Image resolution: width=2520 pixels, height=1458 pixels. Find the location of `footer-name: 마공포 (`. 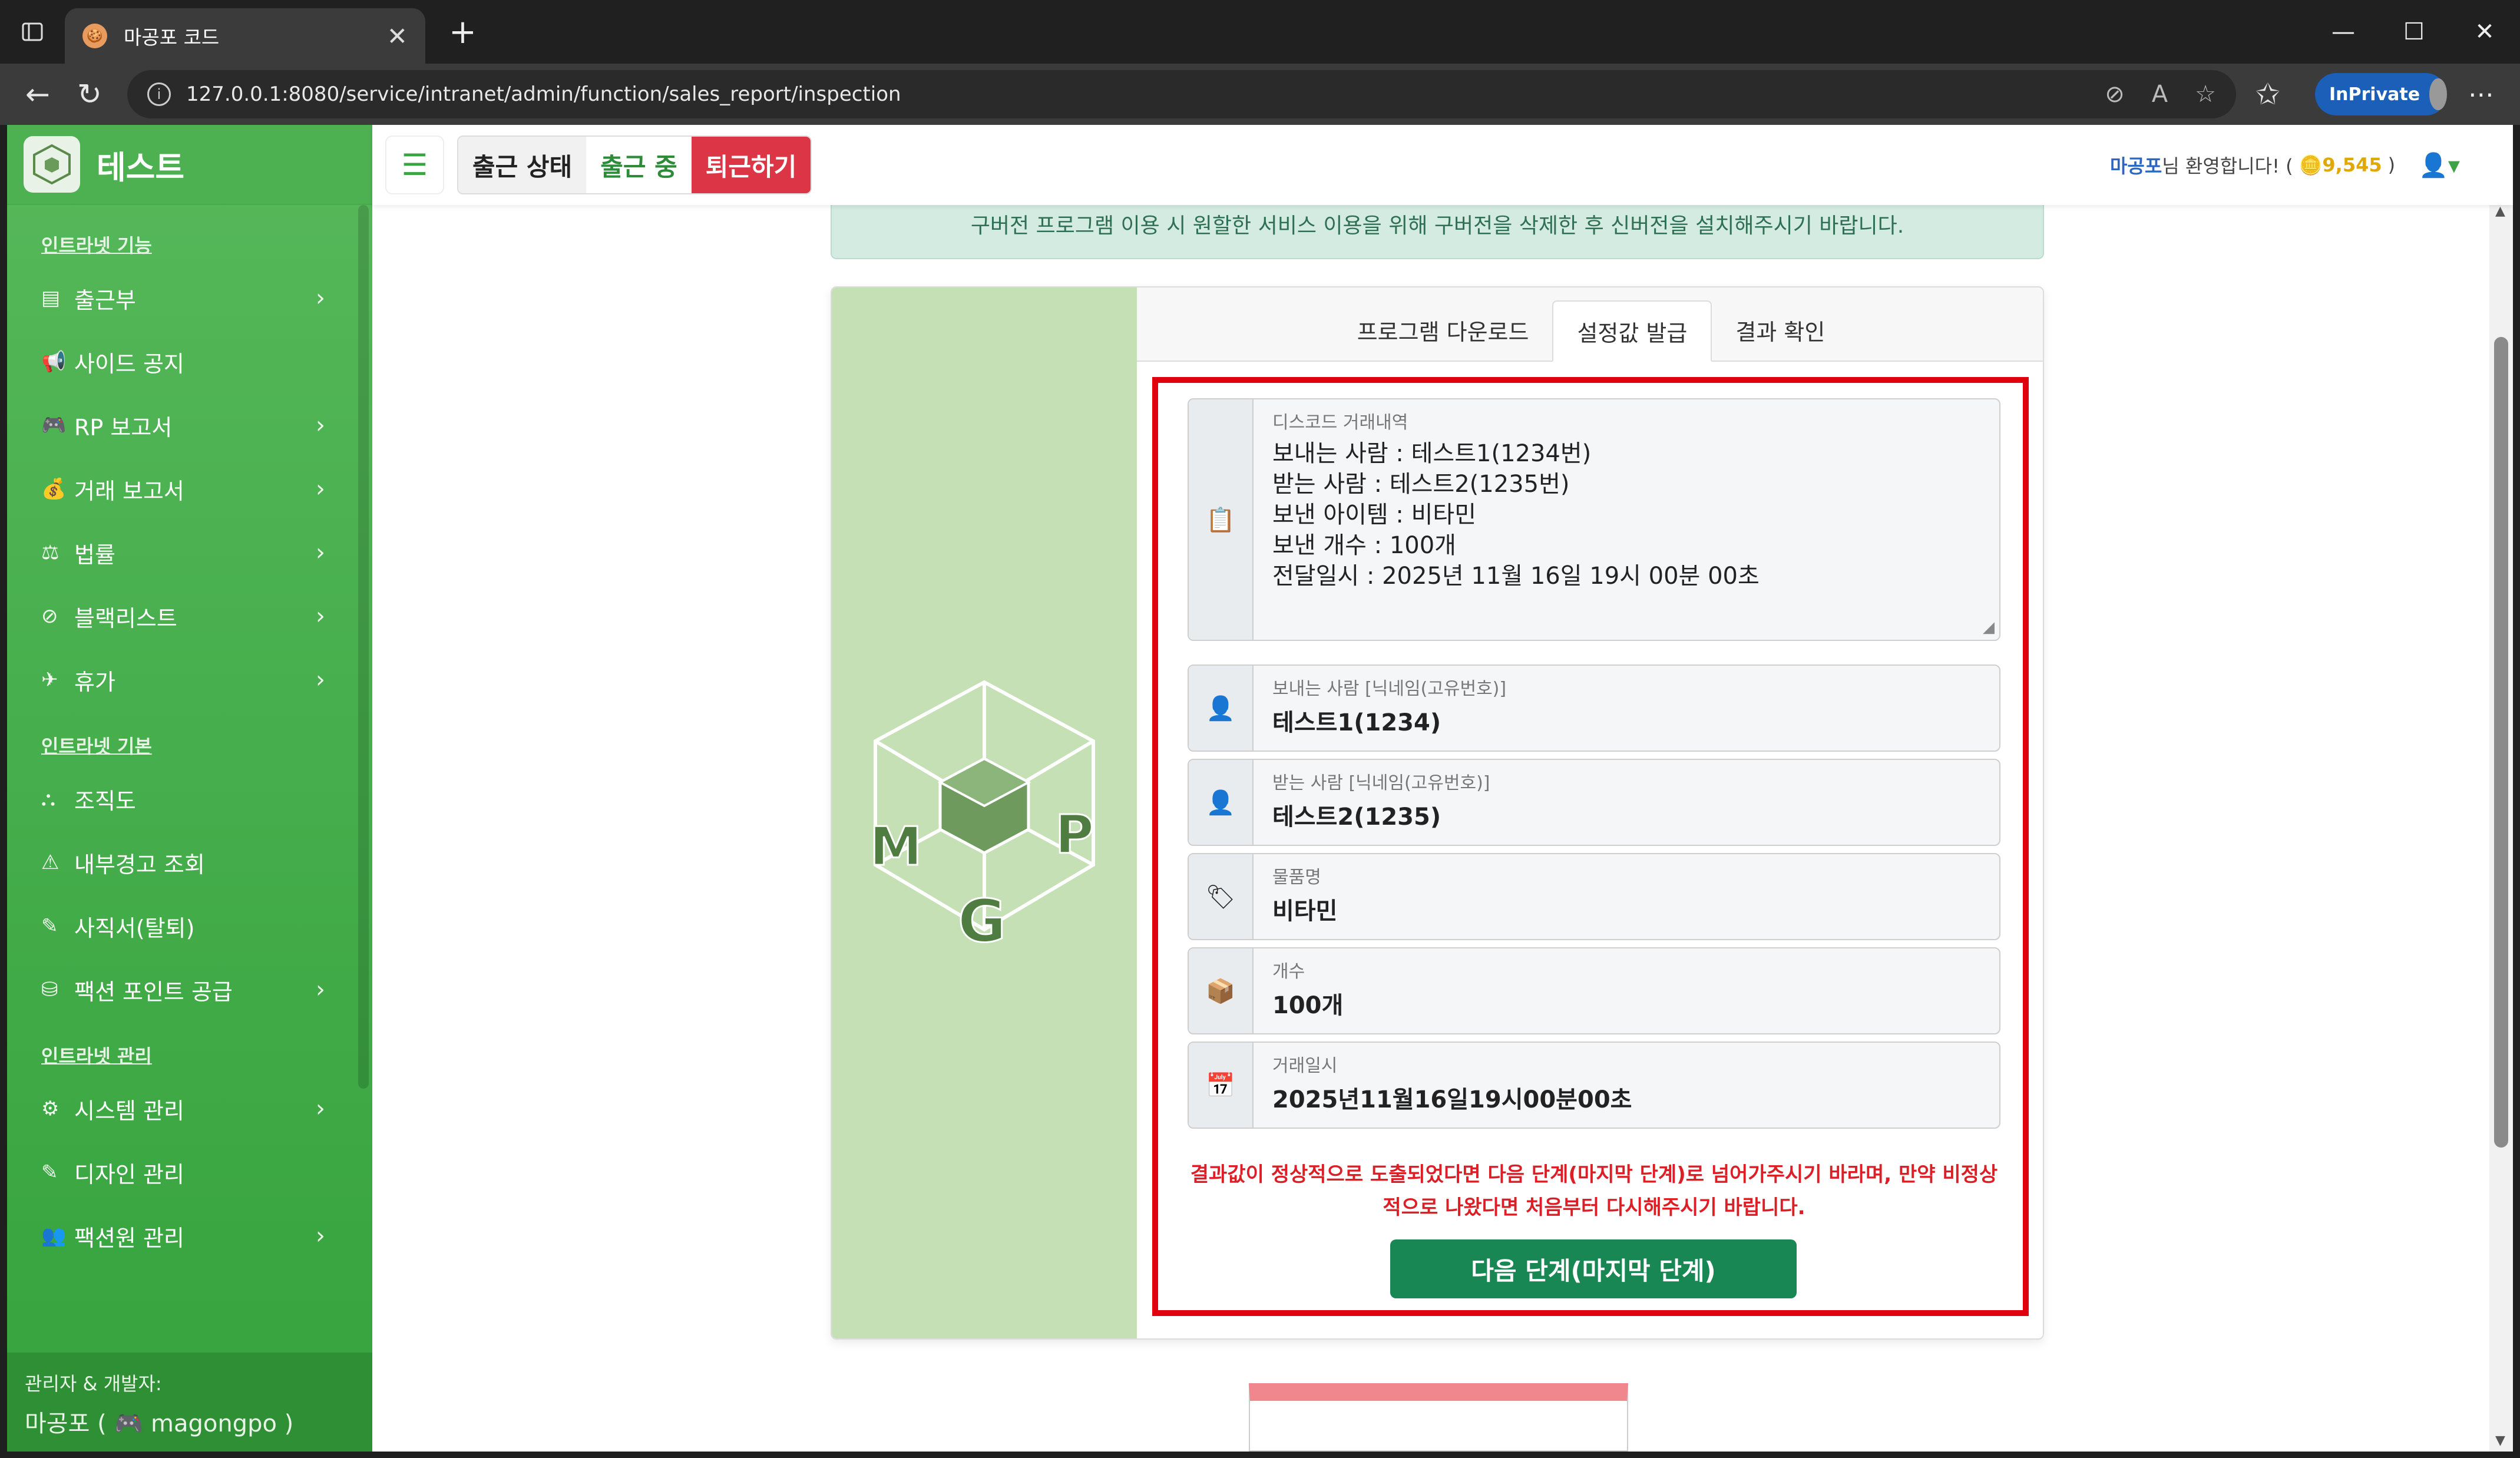

footer-name: 마공포 ( is located at coordinates (66, 1423).